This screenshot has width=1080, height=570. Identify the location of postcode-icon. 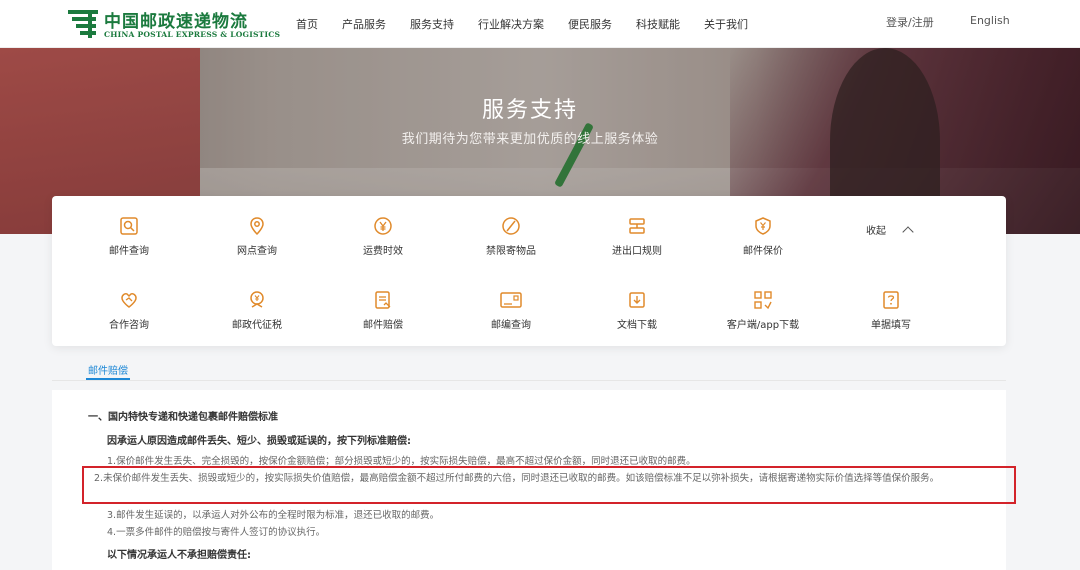
(511, 300).